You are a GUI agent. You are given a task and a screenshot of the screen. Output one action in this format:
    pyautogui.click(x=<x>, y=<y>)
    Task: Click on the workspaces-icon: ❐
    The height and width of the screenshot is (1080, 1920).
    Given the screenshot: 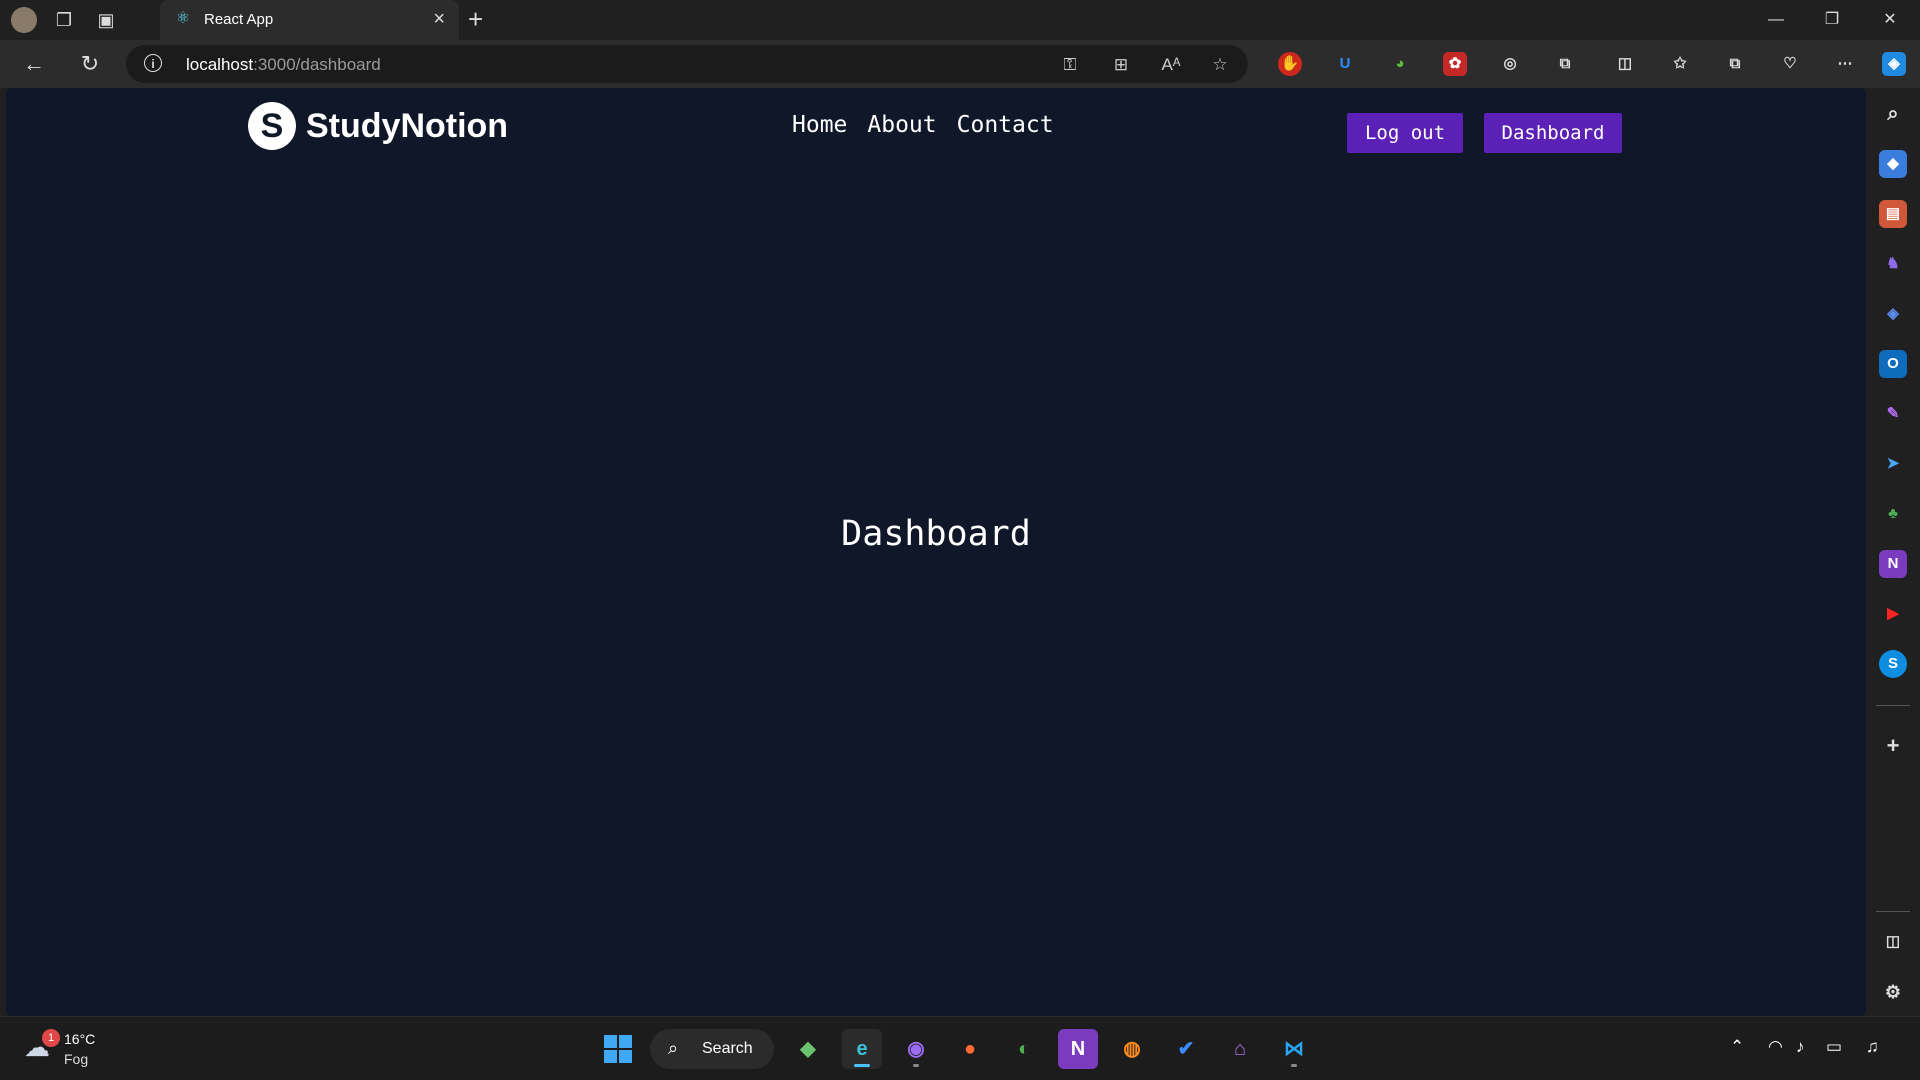 What is the action you would take?
    pyautogui.click(x=64, y=20)
    